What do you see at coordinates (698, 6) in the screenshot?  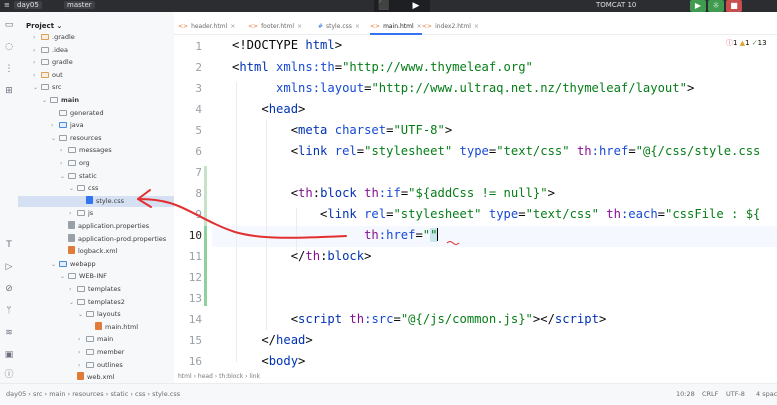 I see `run-icon: ▶` at bounding box center [698, 6].